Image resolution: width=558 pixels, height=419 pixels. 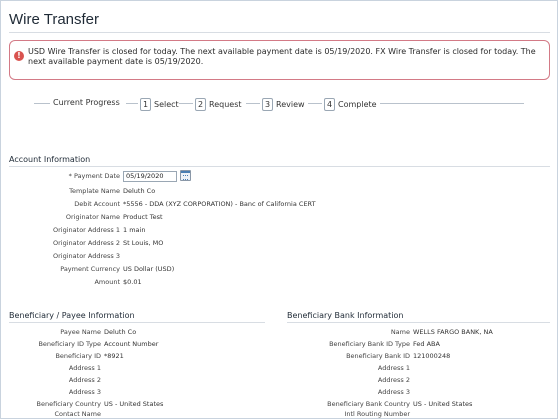 I want to click on field-label: Debit Account, so click(x=97, y=204).